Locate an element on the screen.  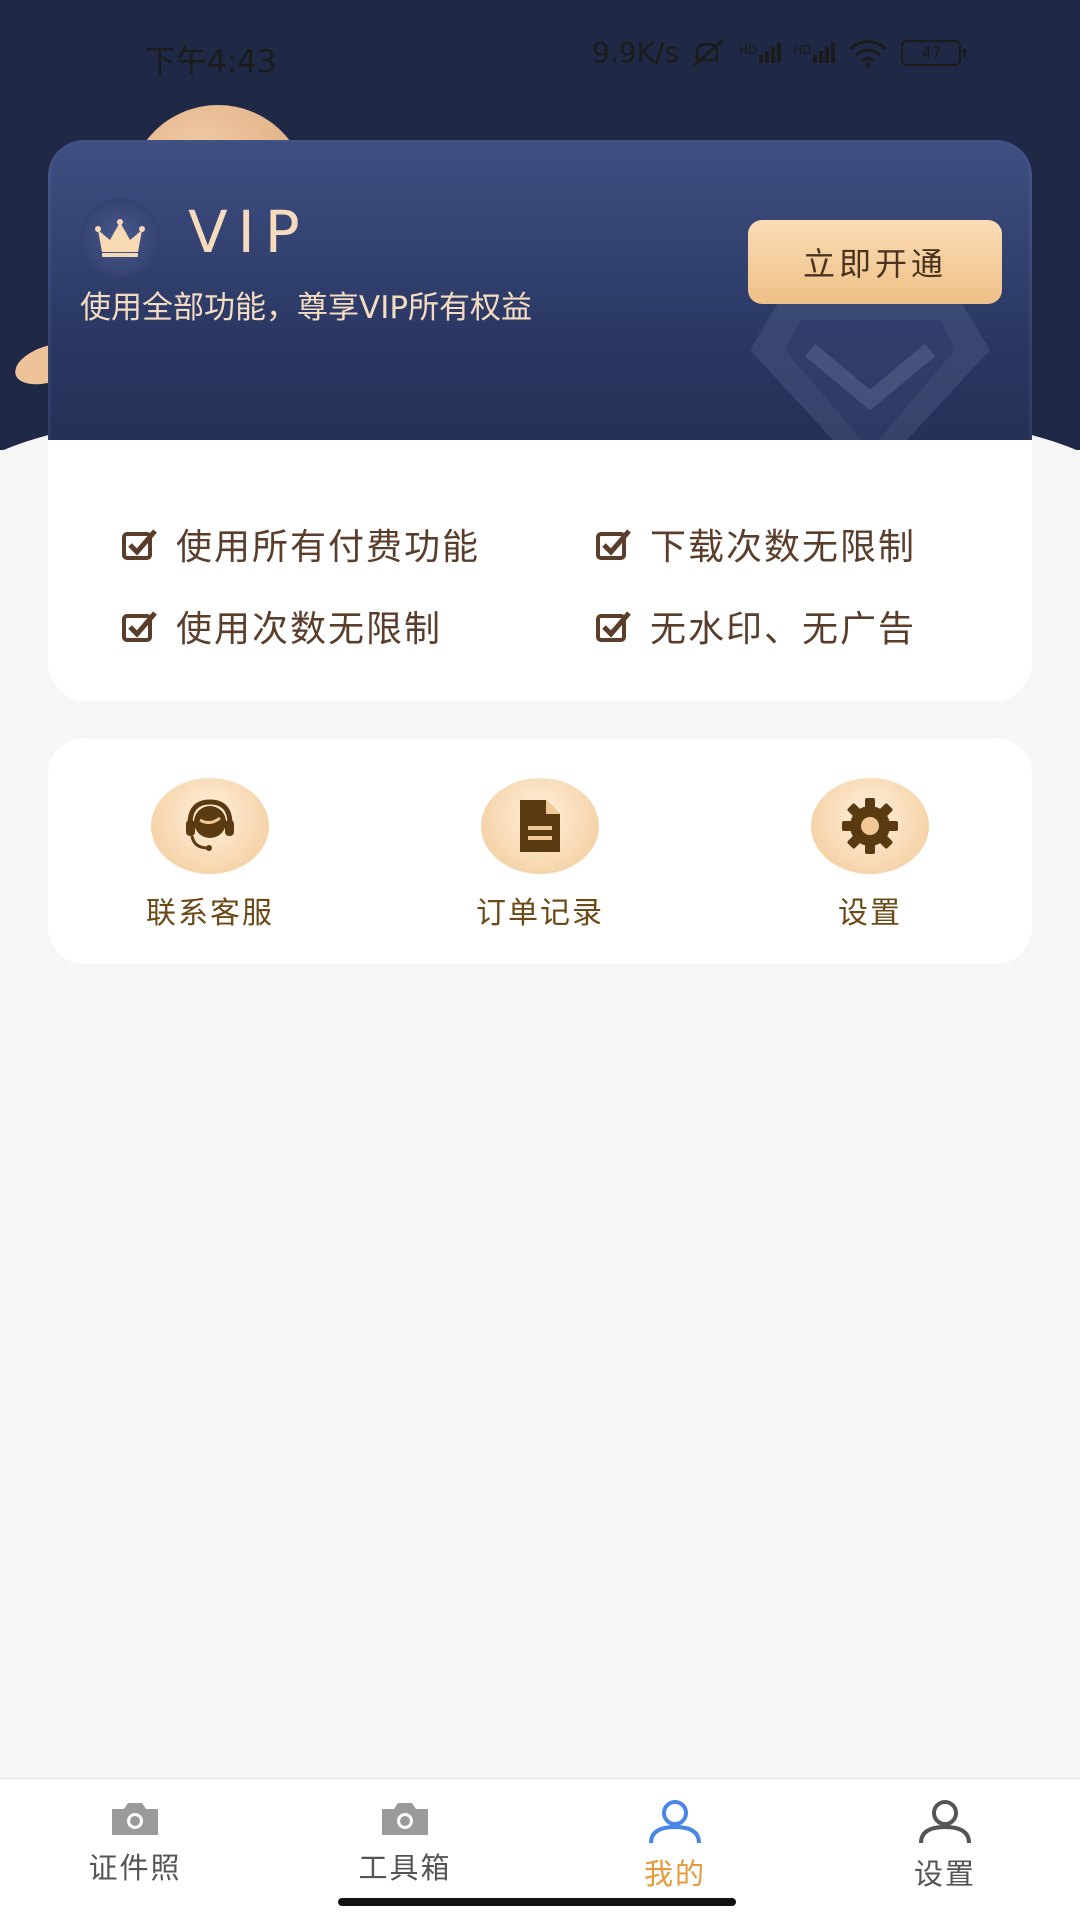
benefits-card: 使用所有付费功能 下载次数无限制 使用次数无限制 无水印、无广告 is located at coordinates (540, 571).